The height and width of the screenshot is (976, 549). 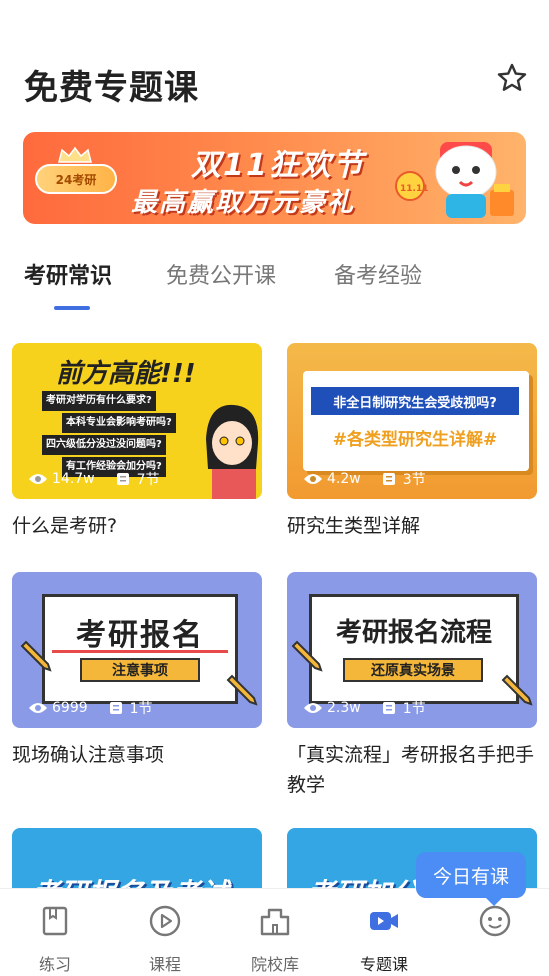 What do you see at coordinates (90, 708) in the screenshot?
I see `card-stats: 6999 1节` at bounding box center [90, 708].